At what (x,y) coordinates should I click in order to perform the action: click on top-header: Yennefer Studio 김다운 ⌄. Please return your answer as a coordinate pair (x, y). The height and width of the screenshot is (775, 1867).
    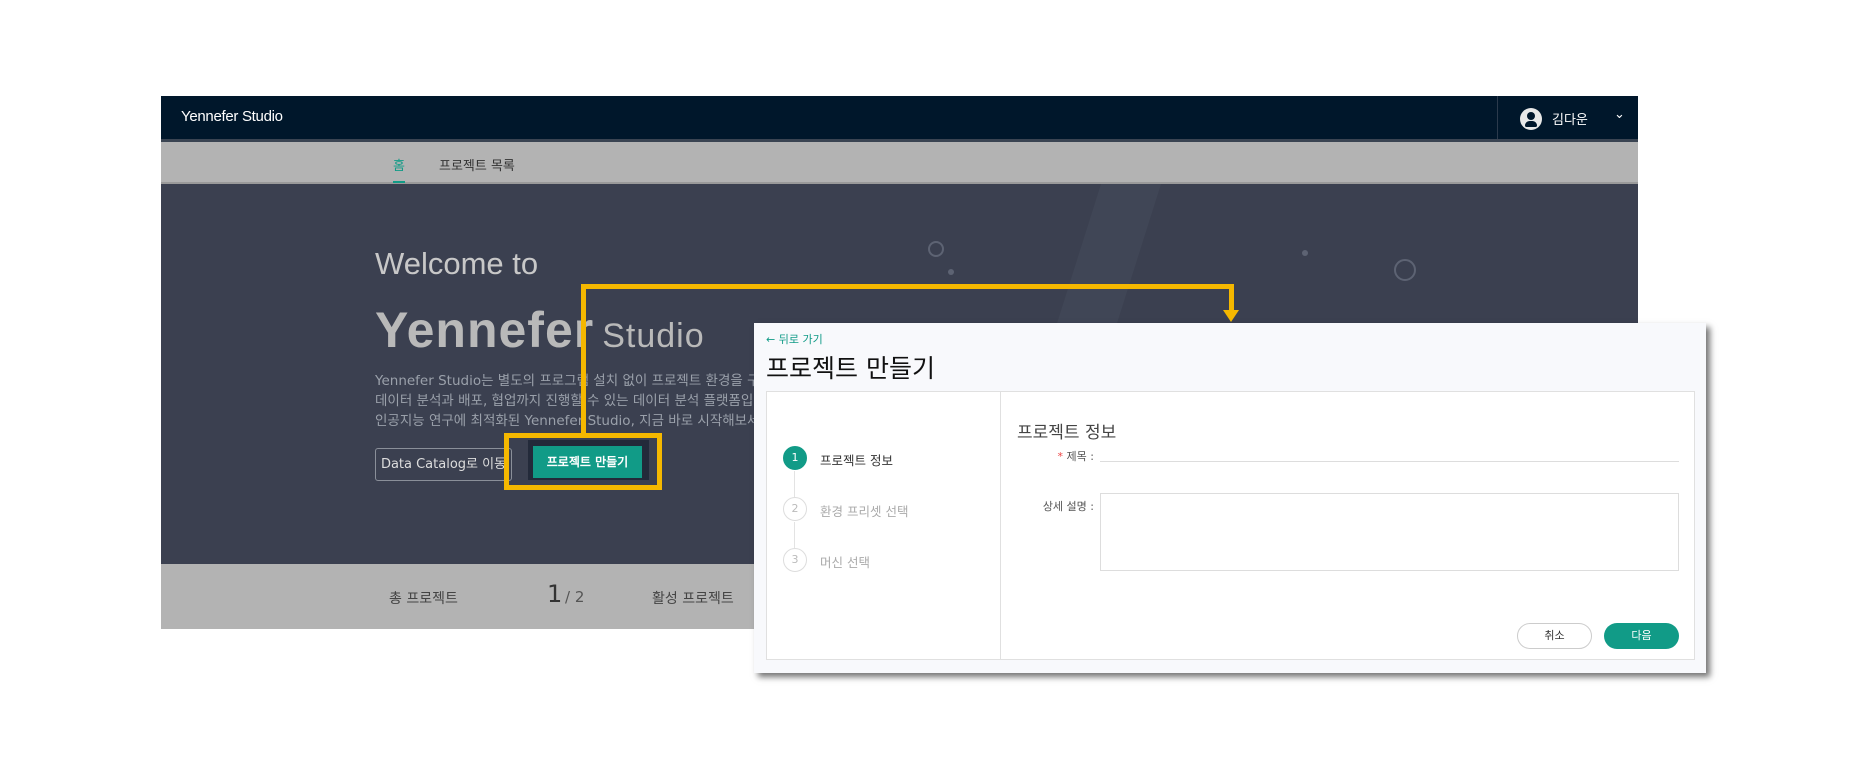
    Looking at the image, I should click on (899, 119).